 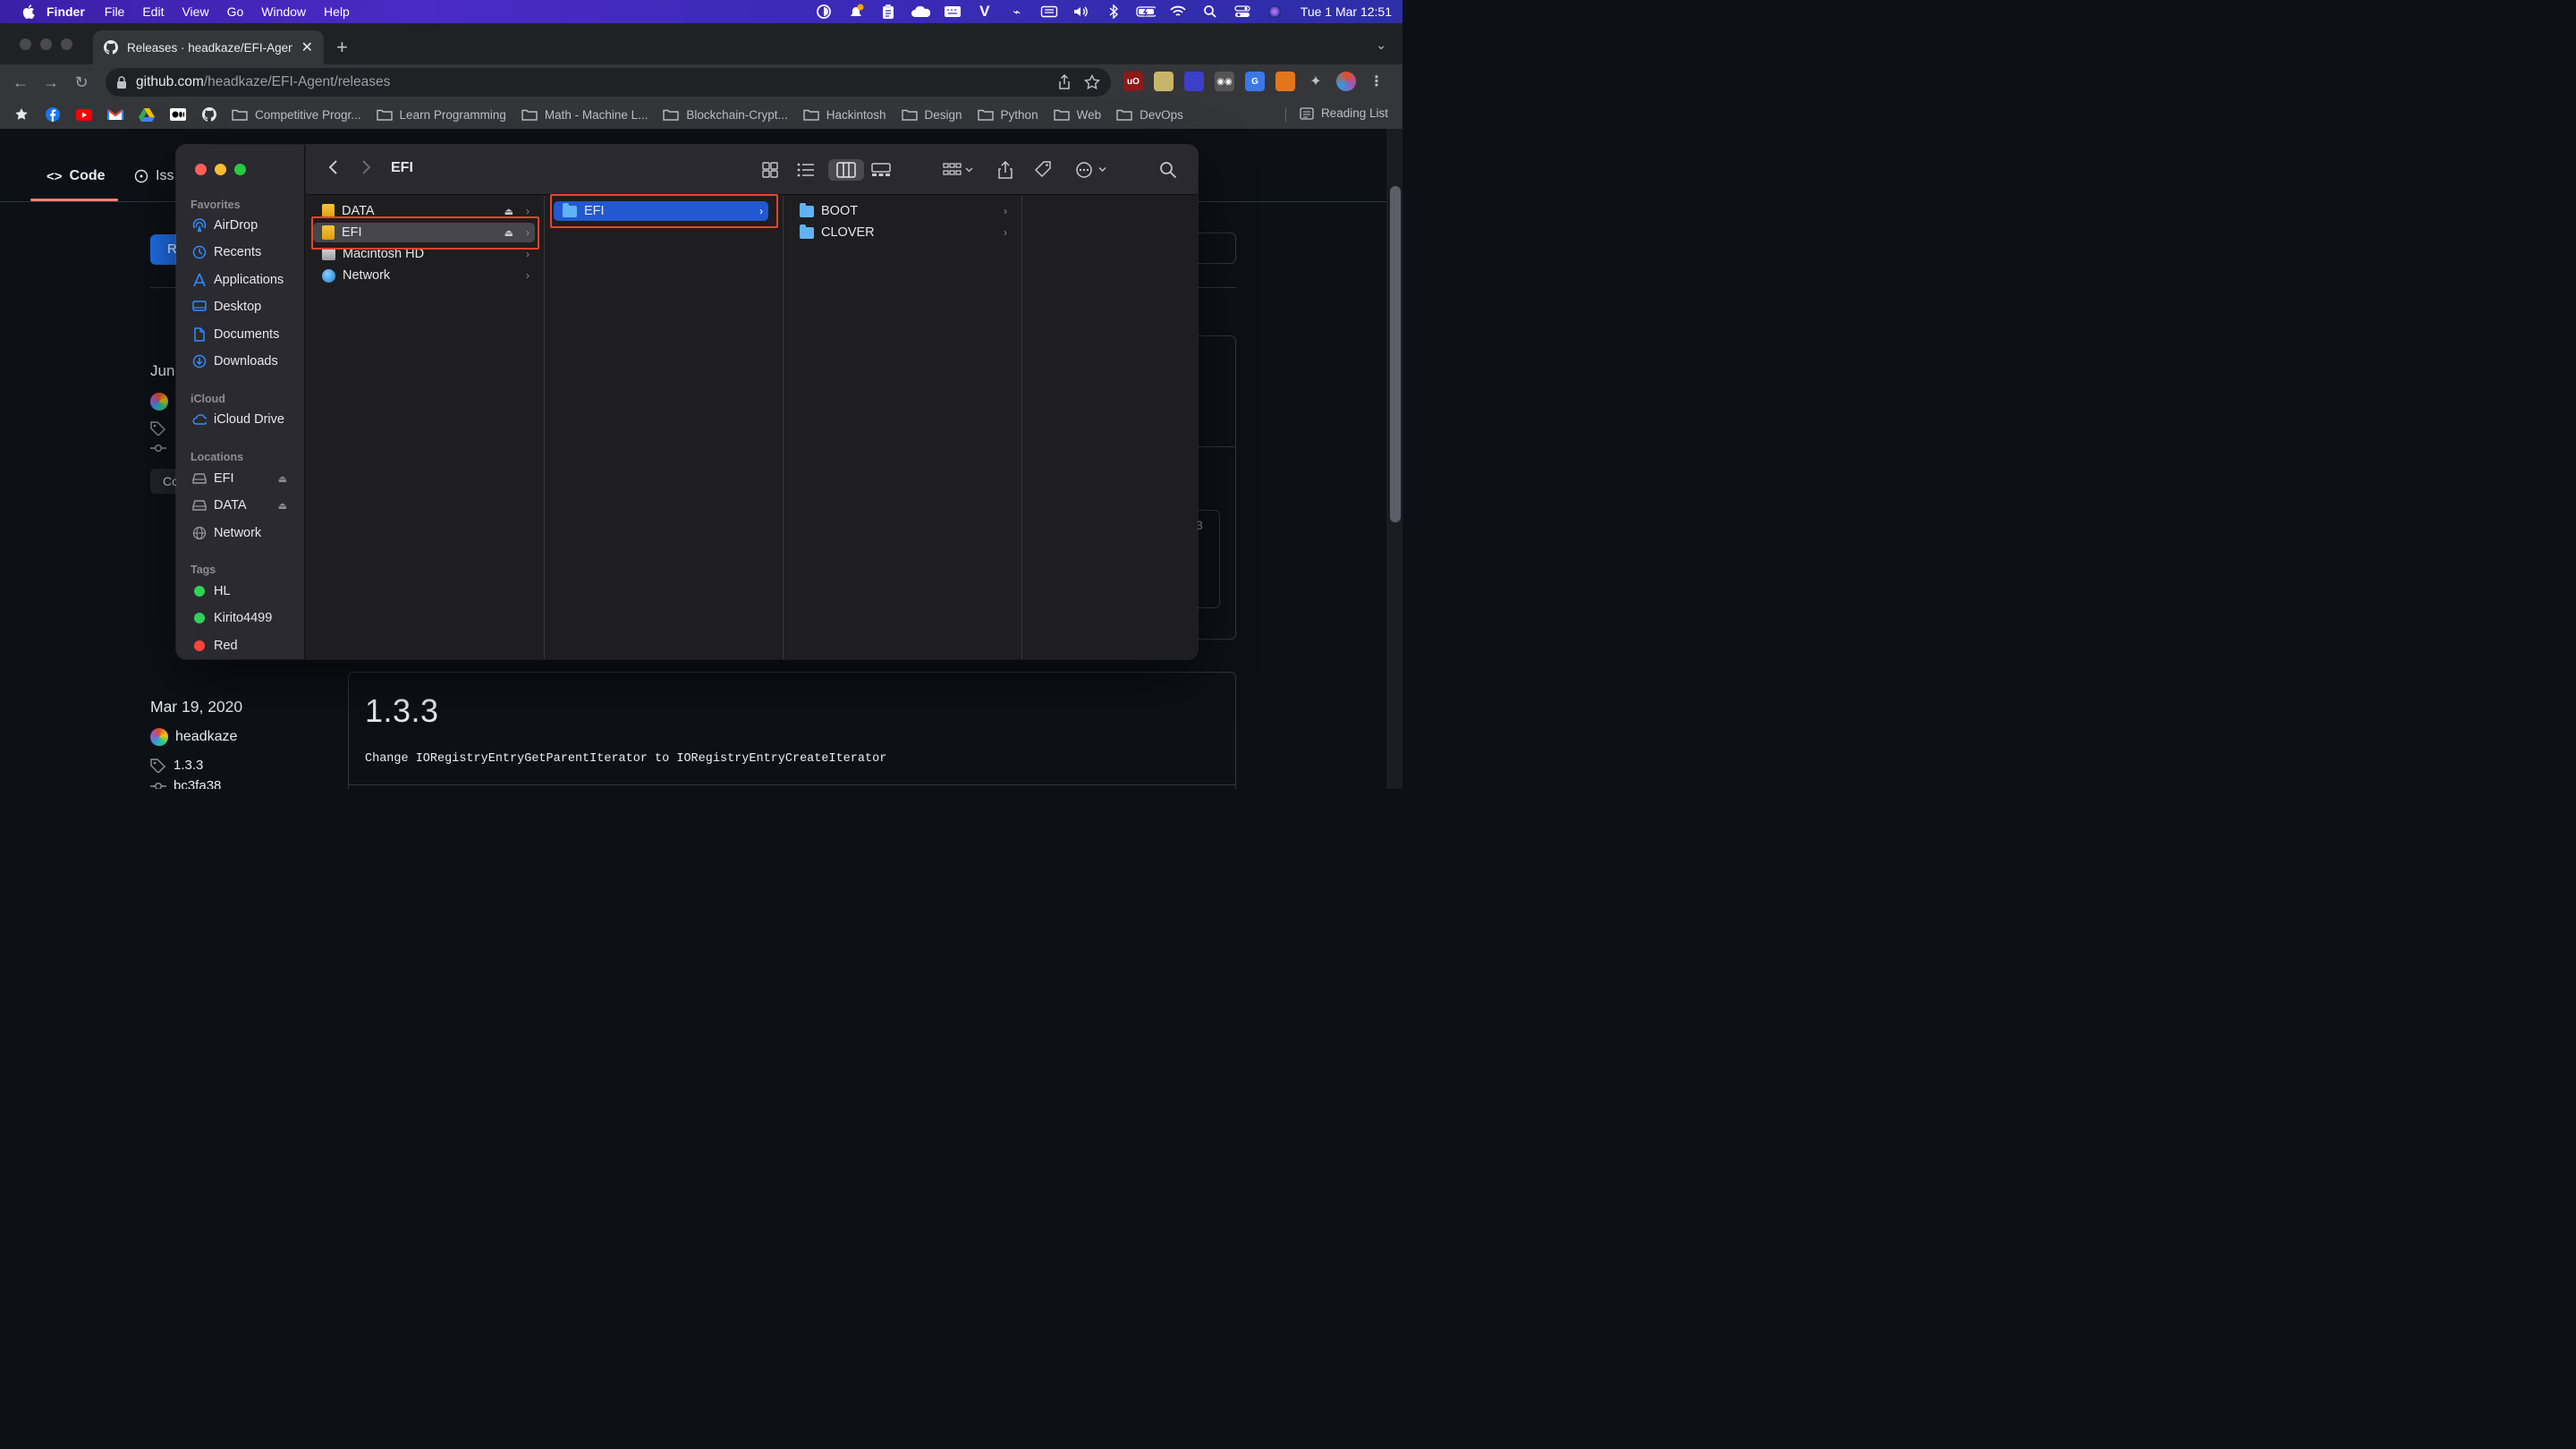 What do you see at coordinates (176, 765) in the screenshot?
I see `release-tag: 1.3.3` at bounding box center [176, 765].